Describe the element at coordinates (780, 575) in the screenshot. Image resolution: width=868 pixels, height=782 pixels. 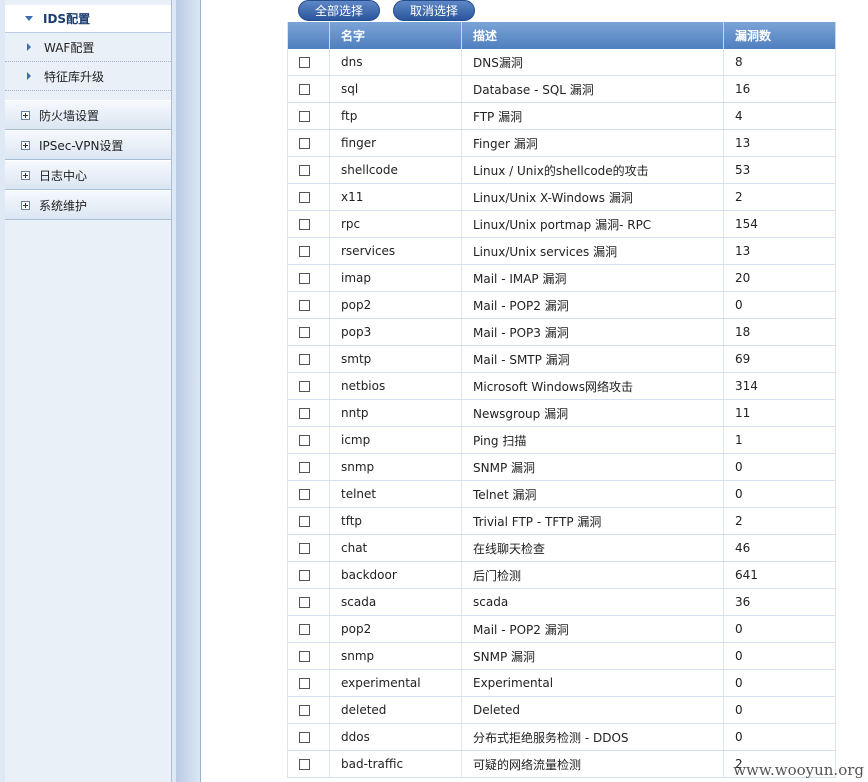
I see `row-count: 641` at that location.